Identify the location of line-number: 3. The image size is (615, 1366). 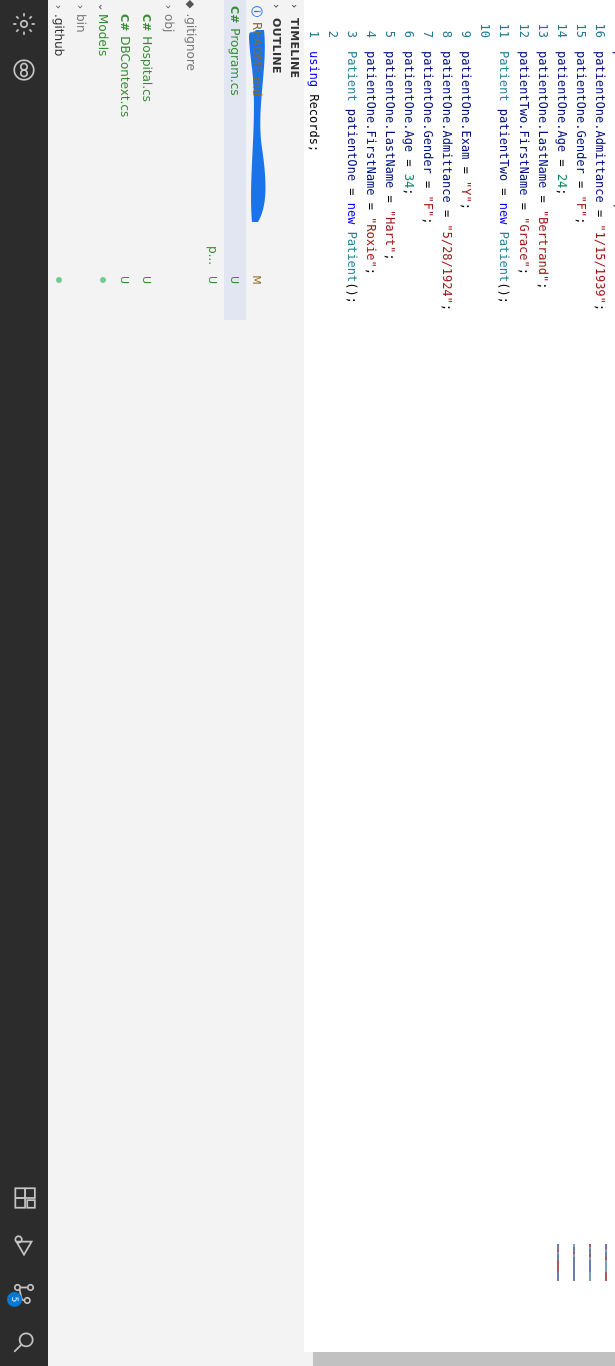
(352, 34).